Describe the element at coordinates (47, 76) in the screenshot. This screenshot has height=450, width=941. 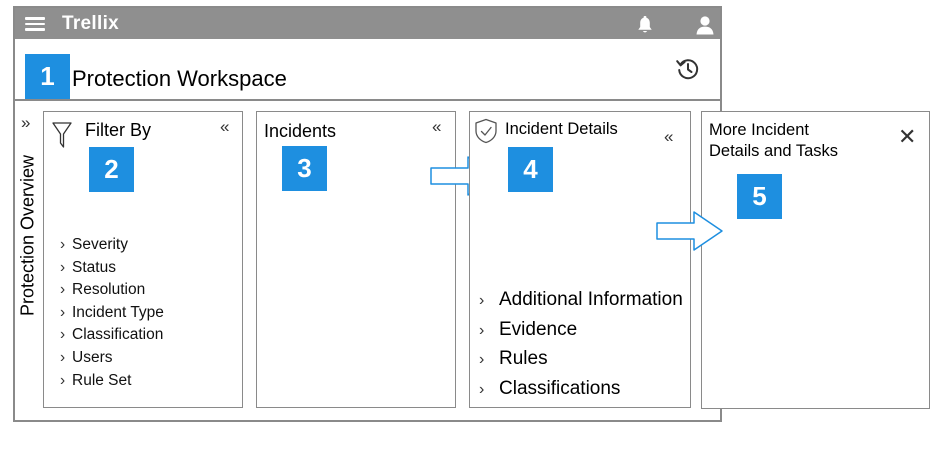
I see `step-badge-1: 1` at that location.